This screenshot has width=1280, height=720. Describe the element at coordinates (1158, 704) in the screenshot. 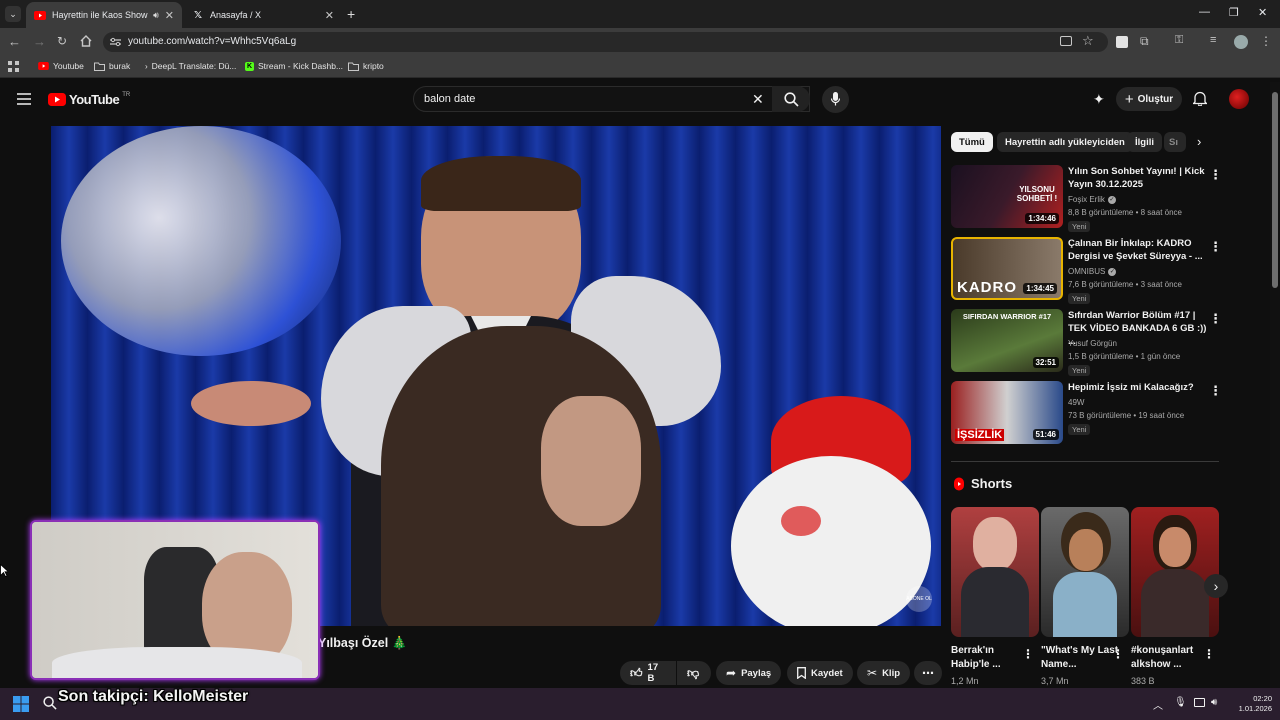

I see `tray-chevron-icon: ︿` at that location.